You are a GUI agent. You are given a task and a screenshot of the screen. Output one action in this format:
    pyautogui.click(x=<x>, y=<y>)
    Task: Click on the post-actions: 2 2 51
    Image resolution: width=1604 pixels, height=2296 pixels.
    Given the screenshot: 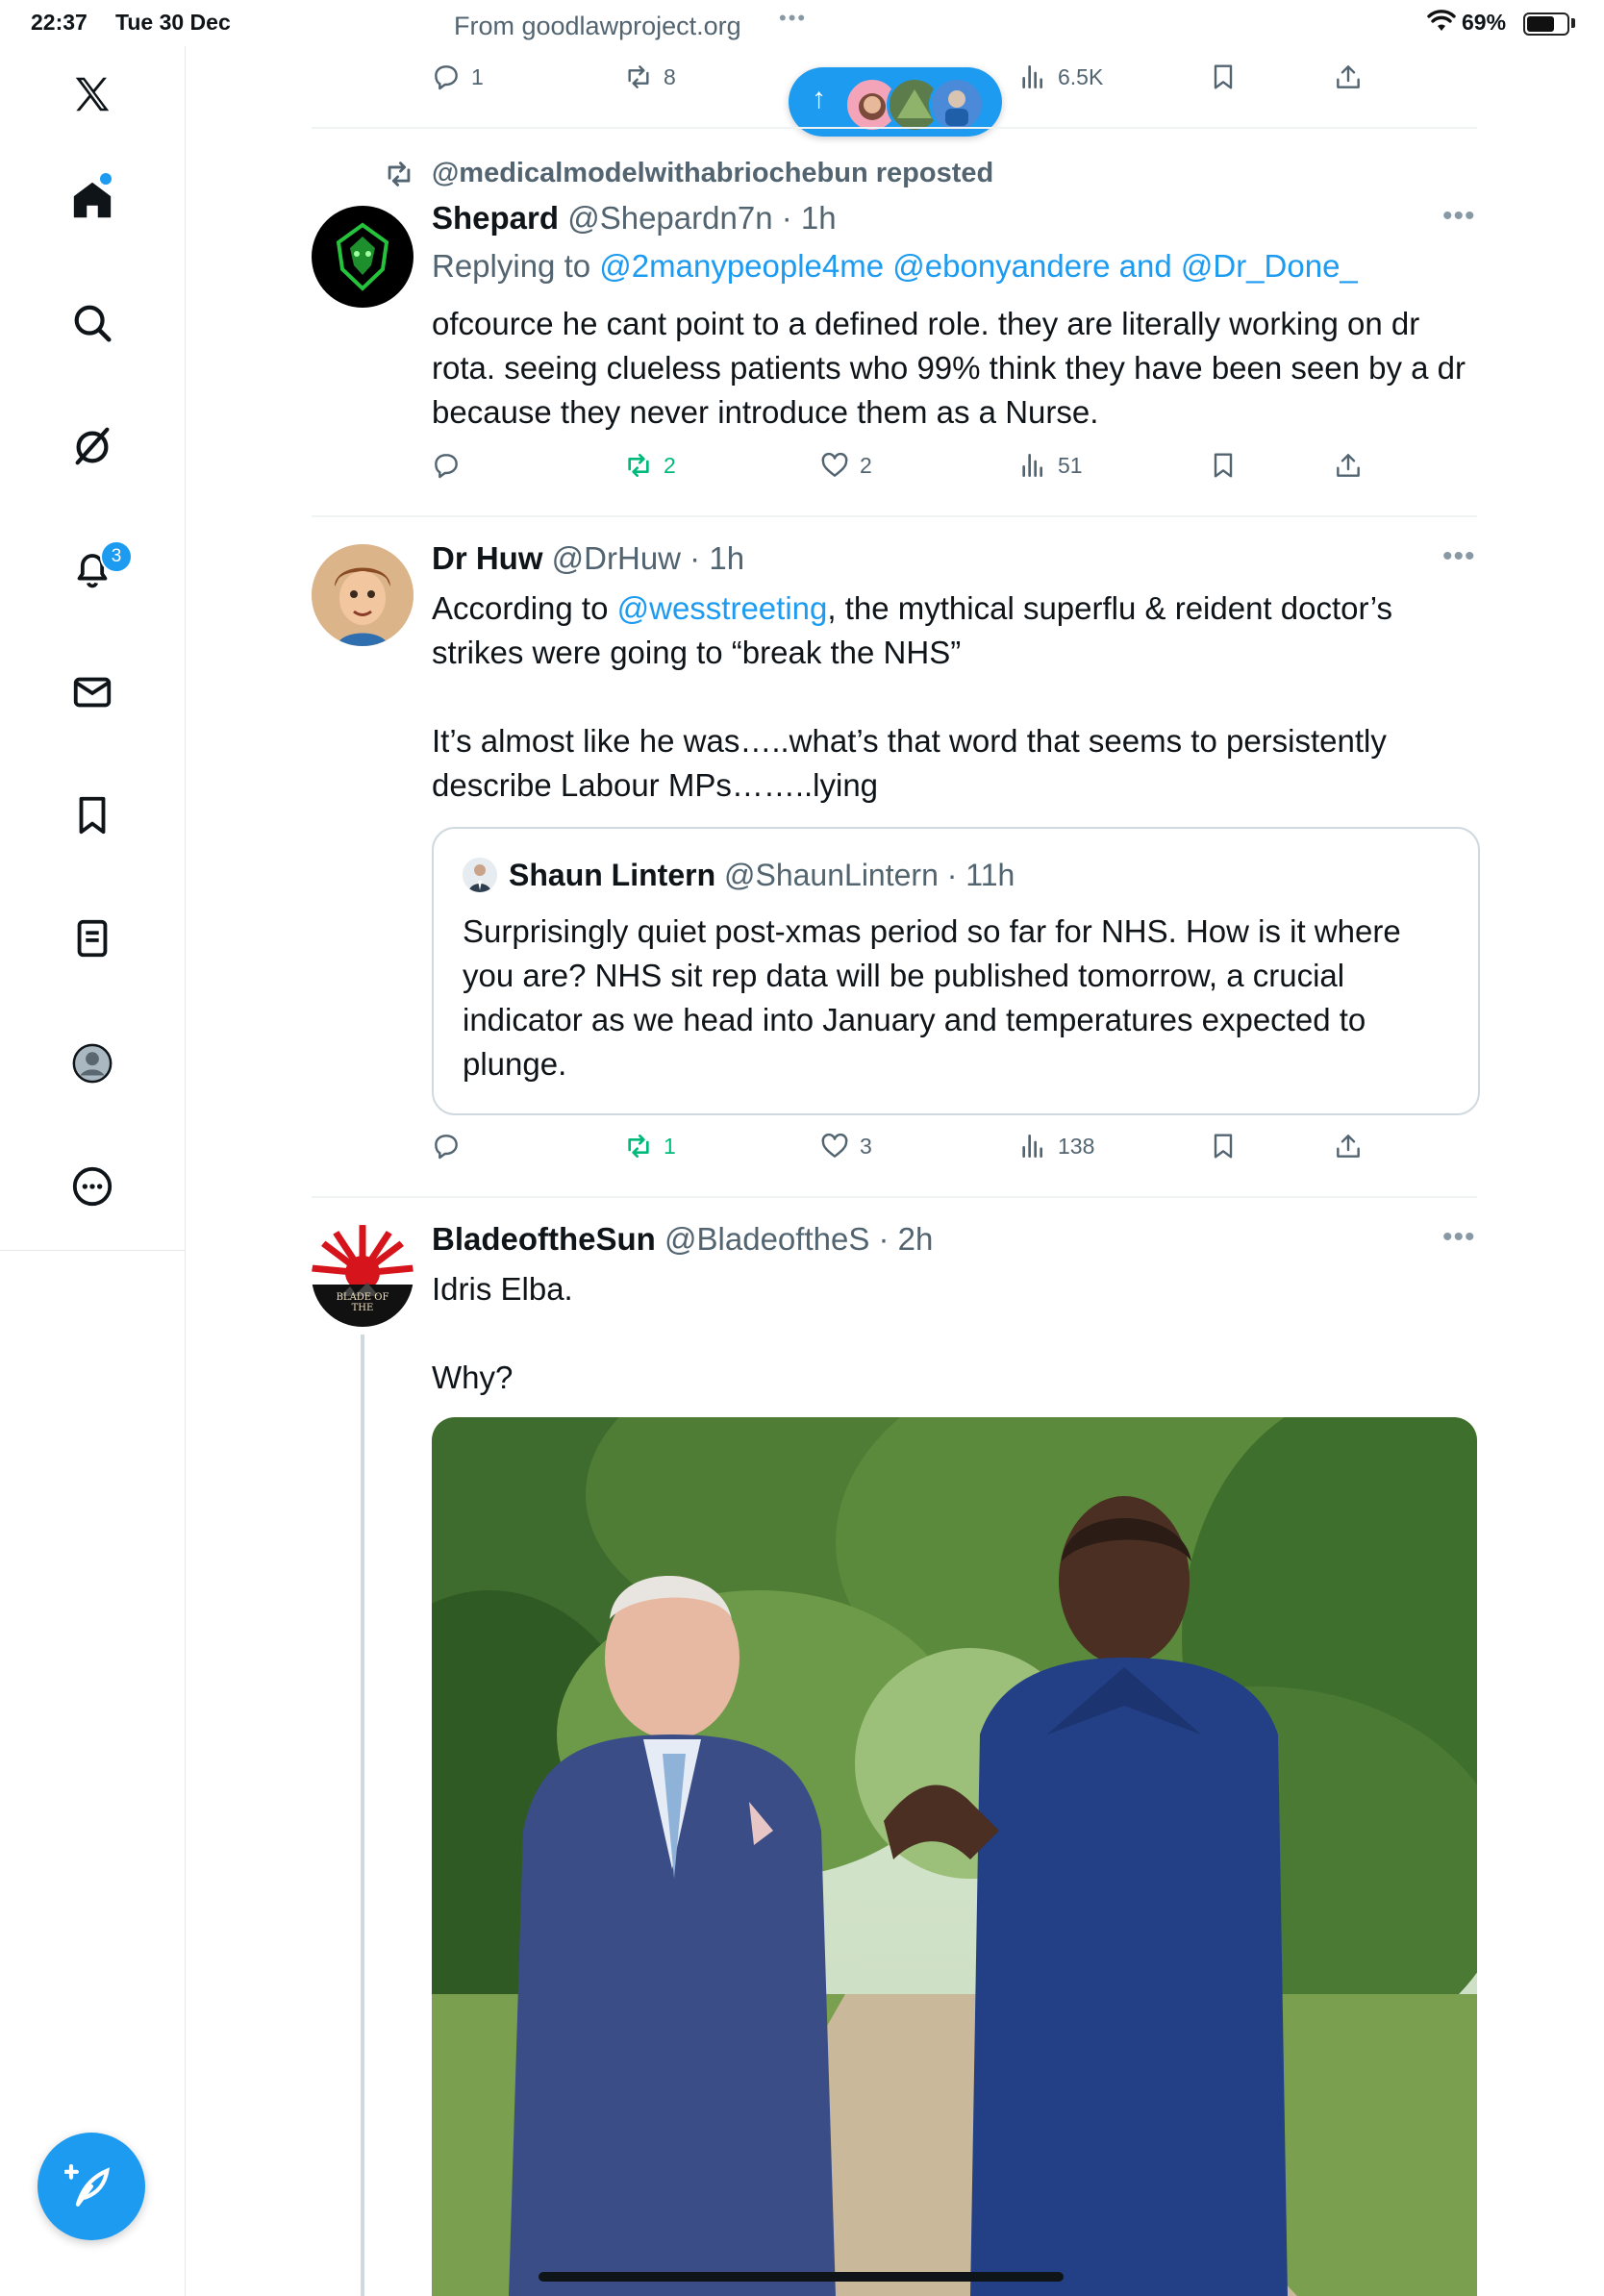 What is the action you would take?
    pyautogui.click(x=911, y=469)
    